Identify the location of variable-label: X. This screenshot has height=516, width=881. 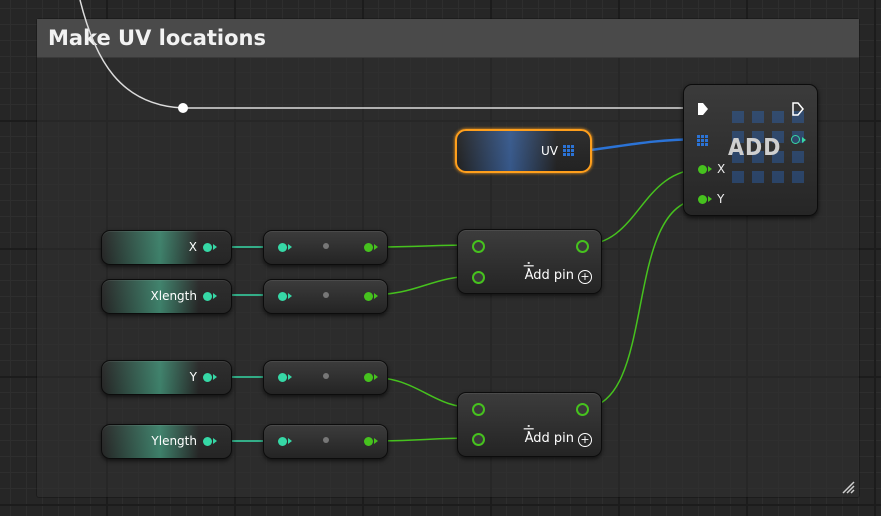
(192, 247).